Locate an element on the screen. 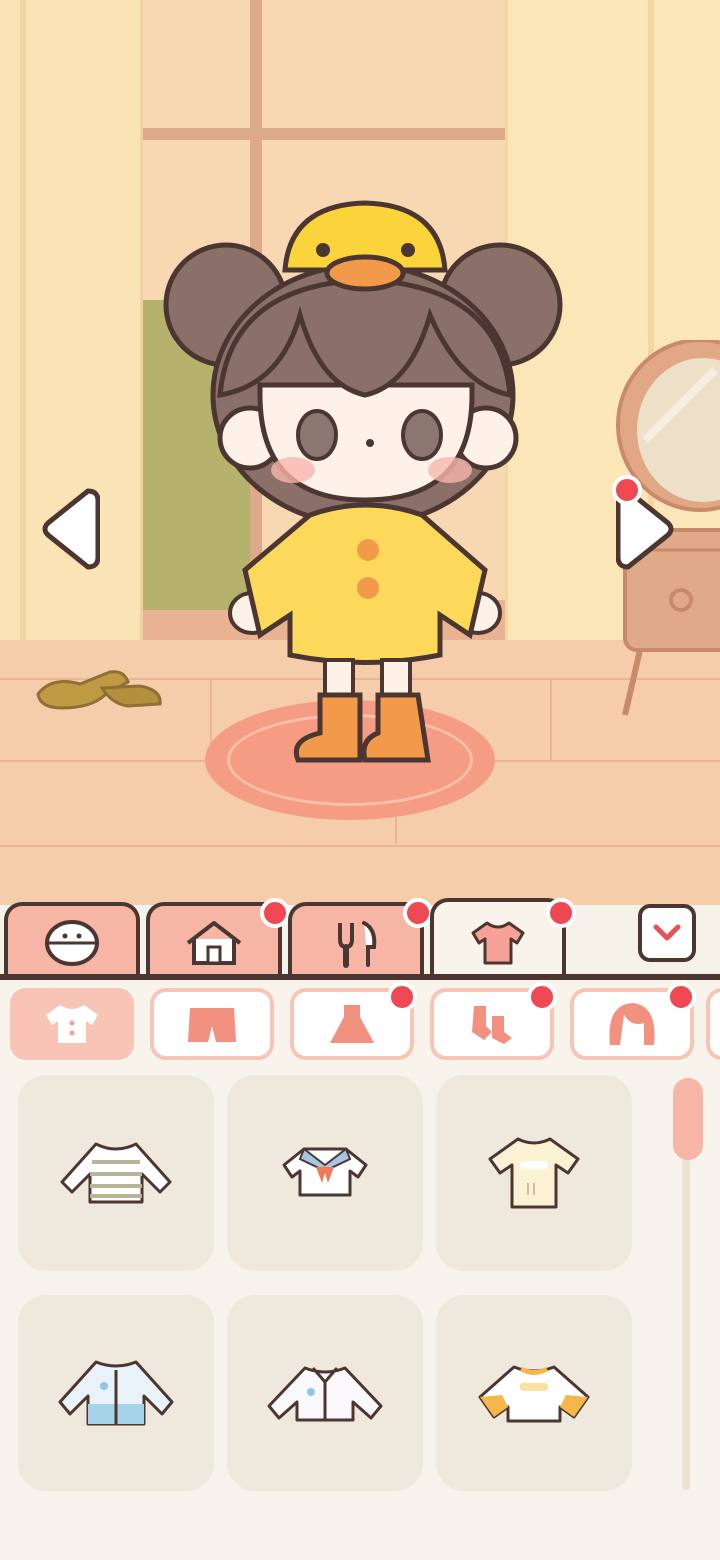  socks-on-floor is located at coordinates (99, 690).